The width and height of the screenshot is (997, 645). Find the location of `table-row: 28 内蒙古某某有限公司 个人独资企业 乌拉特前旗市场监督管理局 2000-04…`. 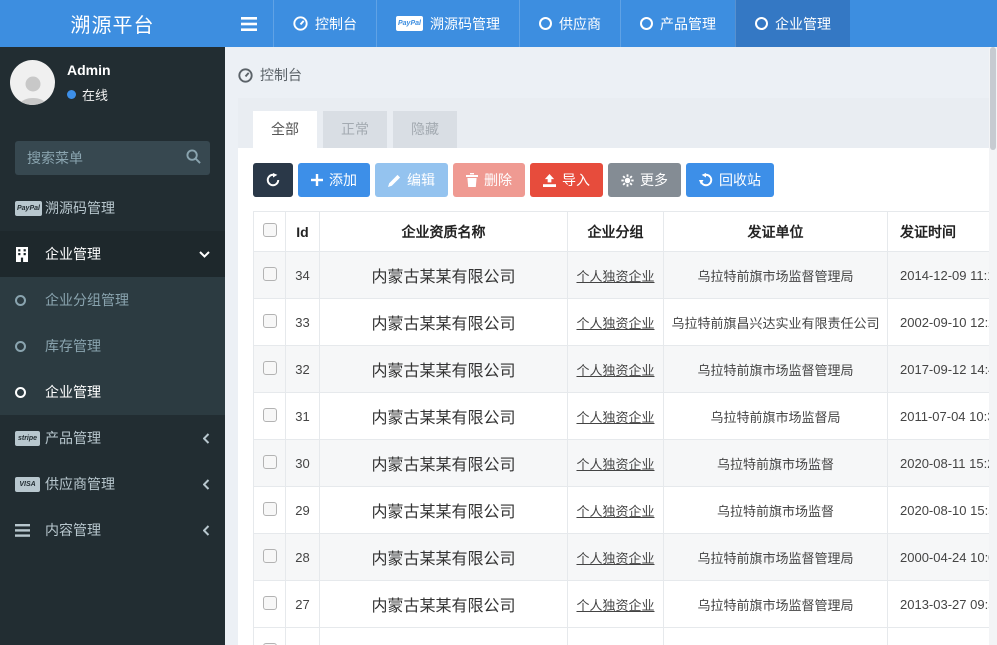

table-row: 28 内蒙古某某有限公司 个人独资企业 乌拉特前旗市场监督管理局 2000-04… is located at coordinates (623, 557).